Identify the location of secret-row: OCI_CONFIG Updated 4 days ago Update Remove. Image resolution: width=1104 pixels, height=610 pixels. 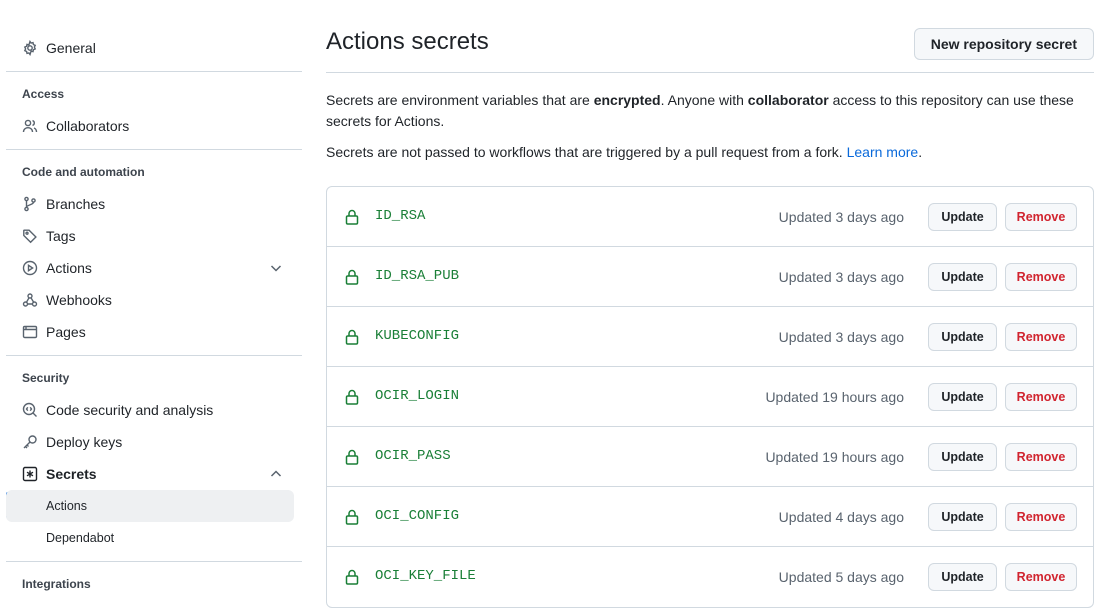
(710, 517).